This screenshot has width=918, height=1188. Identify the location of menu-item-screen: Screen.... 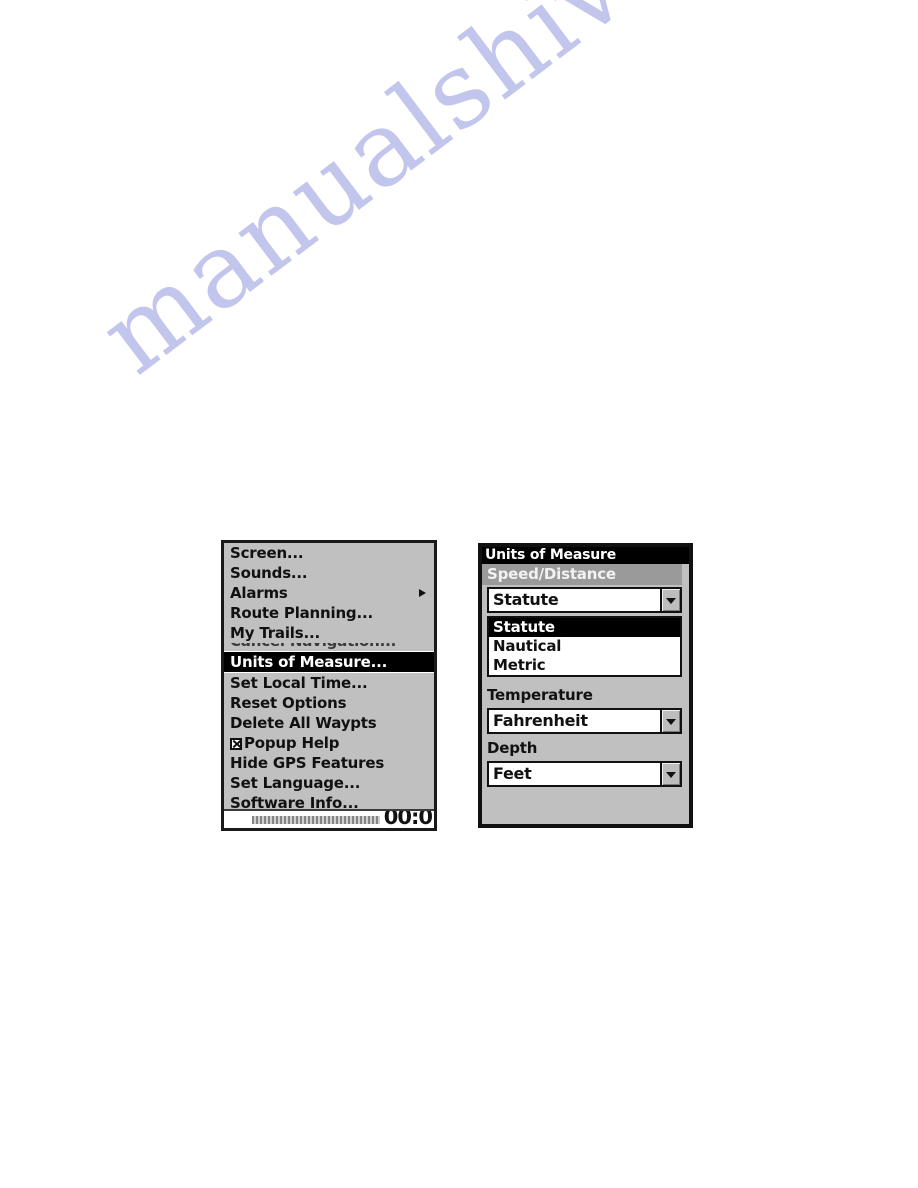
(329, 553).